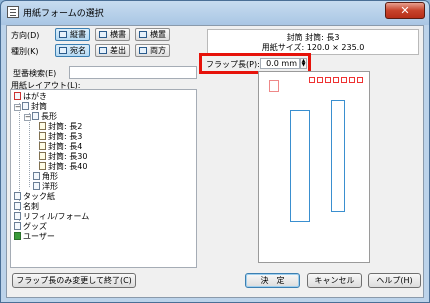 The image size is (430, 303). I want to click on direction-landscape-button: 横置, so click(152, 34).